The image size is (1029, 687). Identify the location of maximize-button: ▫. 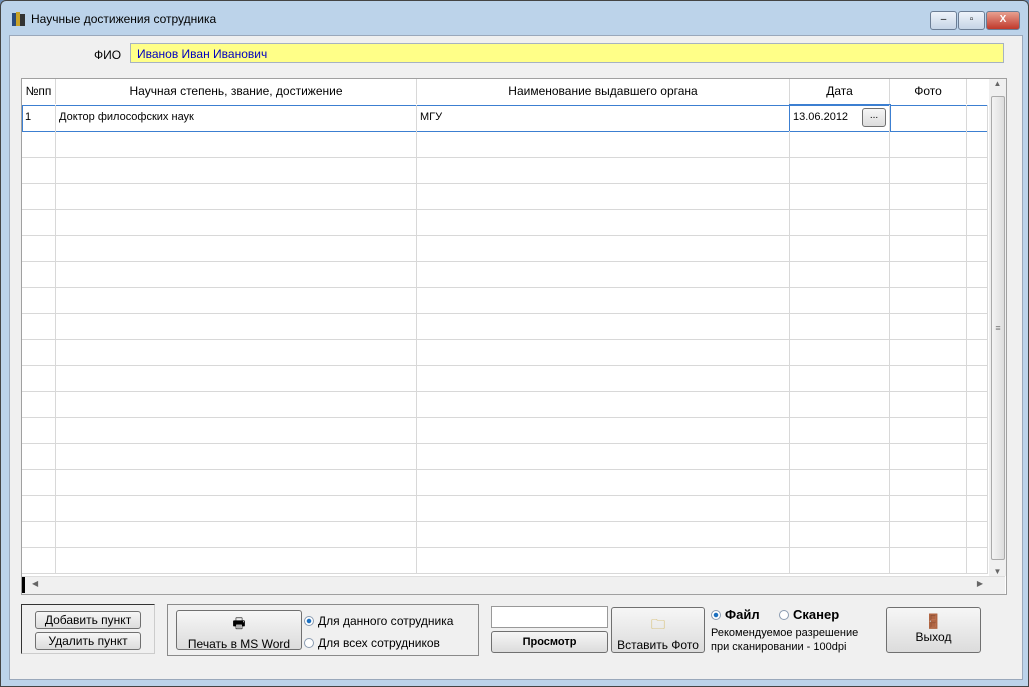
(971, 20).